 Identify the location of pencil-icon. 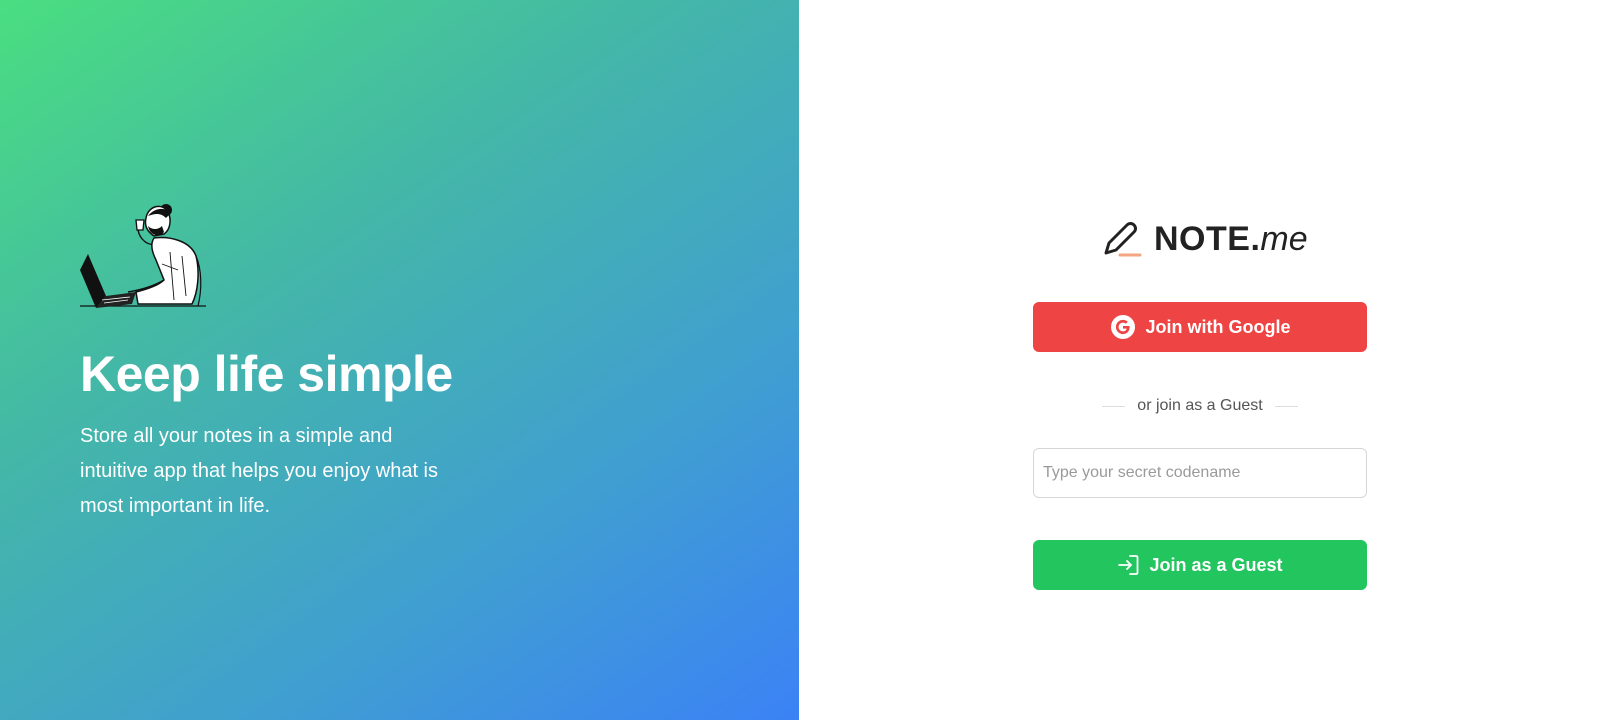
(1123, 239).